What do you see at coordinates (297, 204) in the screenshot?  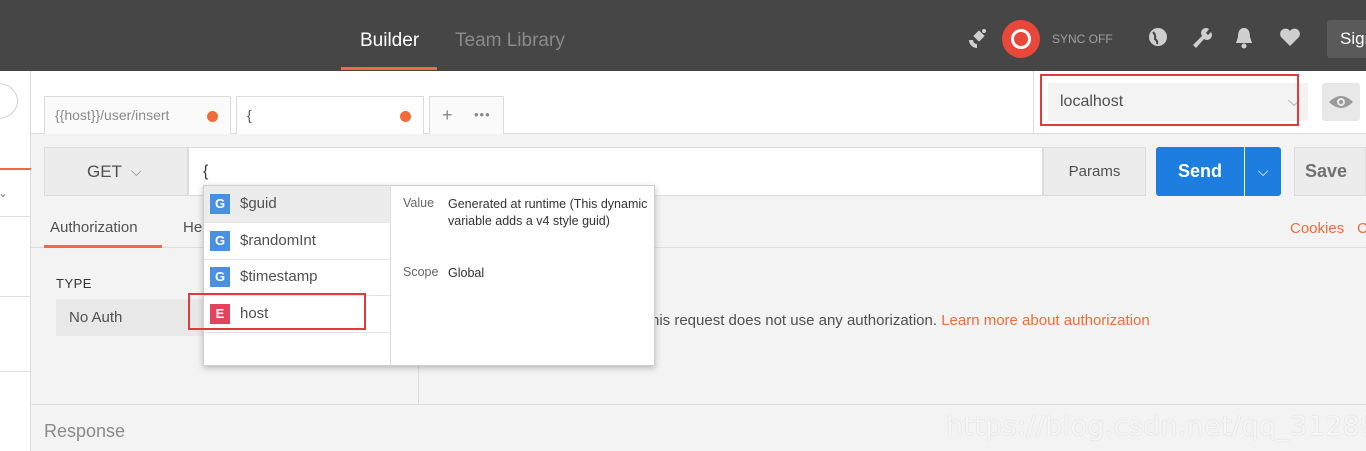 I see `autocomplete-item: G $guid` at bounding box center [297, 204].